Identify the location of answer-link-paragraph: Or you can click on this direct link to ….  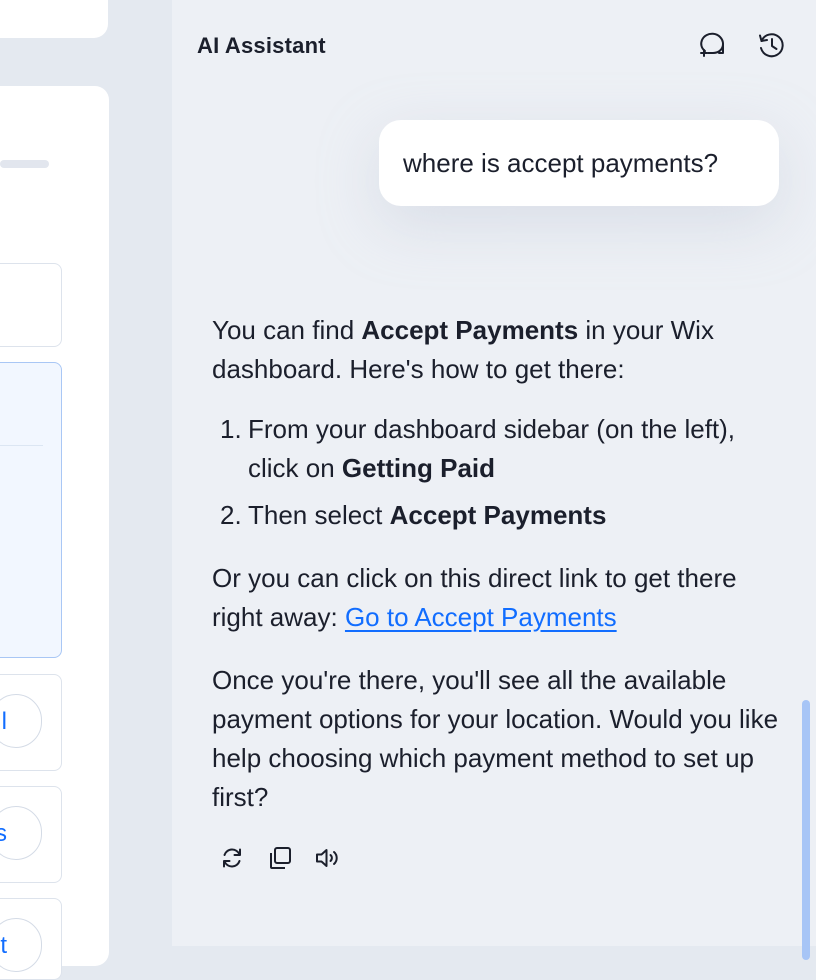
(502, 598).